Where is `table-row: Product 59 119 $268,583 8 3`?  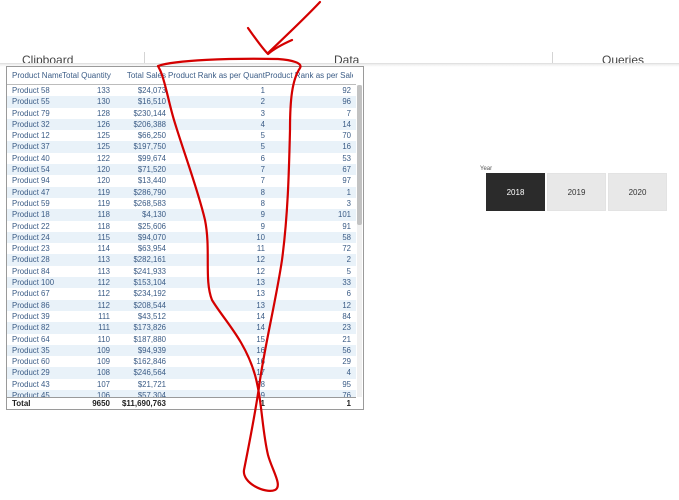 table-row: Product 59 119 $268,583 8 3 is located at coordinates (181, 203).